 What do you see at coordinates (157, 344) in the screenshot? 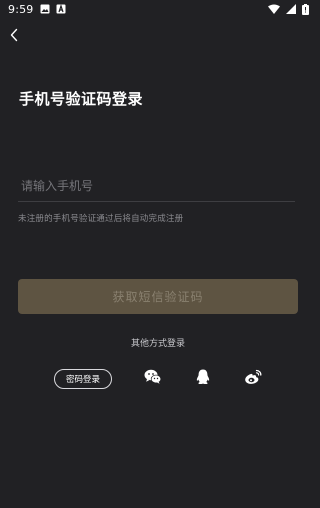
I see `other-methods-label: 其他方式登录` at bounding box center [157, 344].